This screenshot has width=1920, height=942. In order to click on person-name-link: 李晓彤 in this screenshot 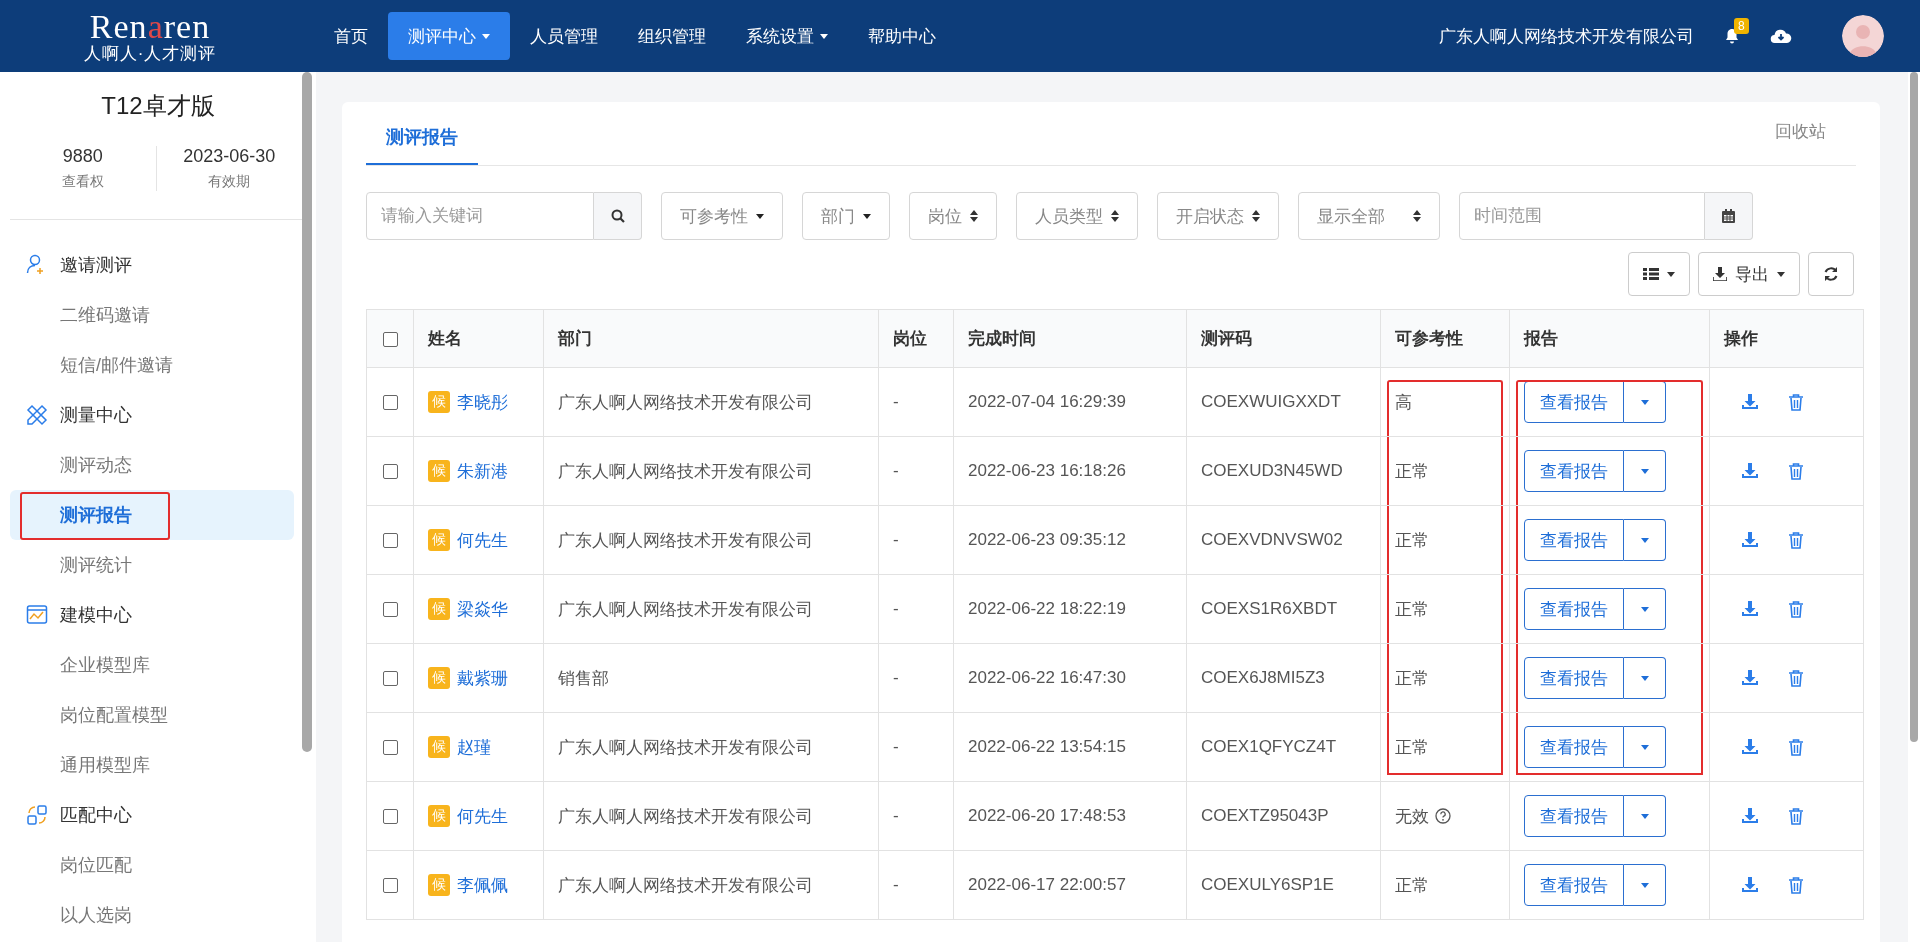, I will do `click(482, 402)`.